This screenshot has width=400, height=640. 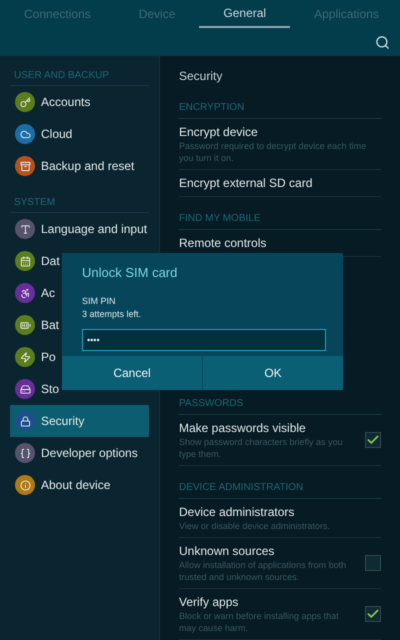 What do you see at coordinates (61, 75) in the screenshot?
I see `section-header: USER AND BACKUP` at bounding box center [61, 75].